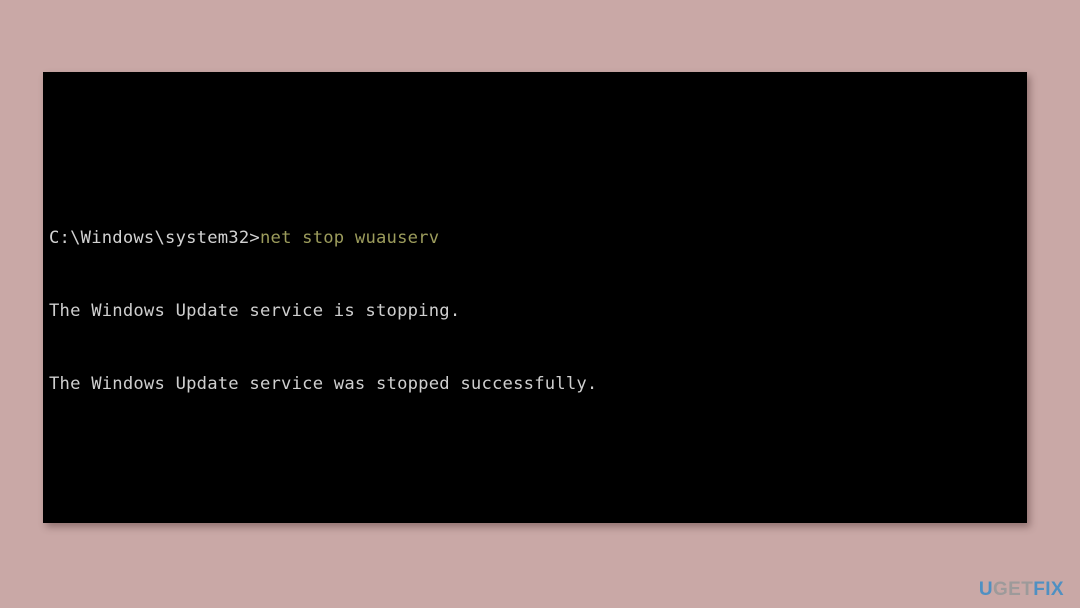 Image resolution: width=1080 pixels, height=608 pixels. What do you see at coordinates (154, 237) in the screenshot?
I see `prompt-path: C:\Windows\system32>` at bounding box center [154, 237].